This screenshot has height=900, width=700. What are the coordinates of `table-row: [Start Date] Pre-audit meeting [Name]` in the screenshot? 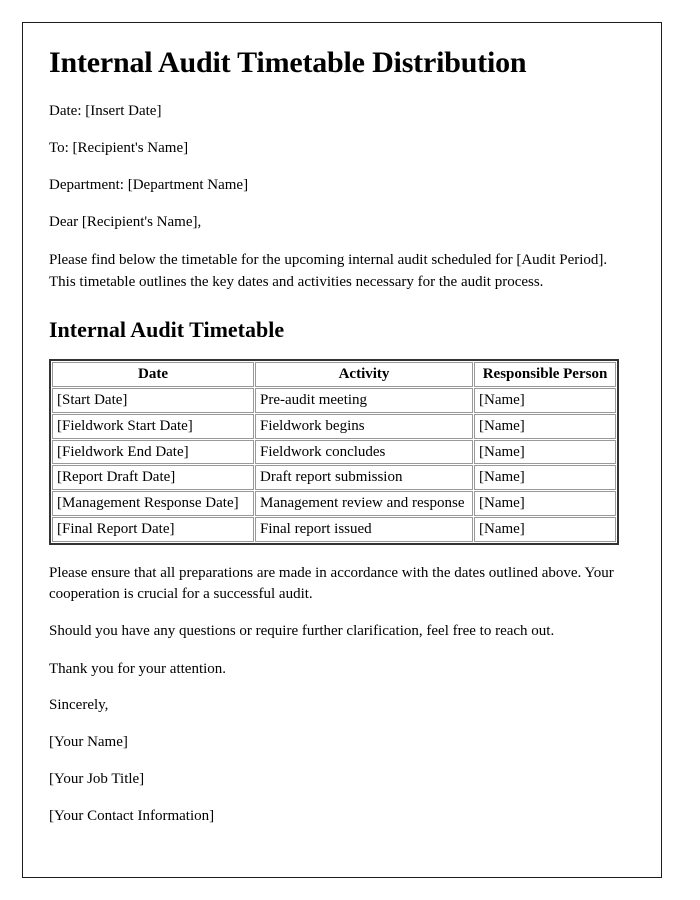 It's located at (334, 400).